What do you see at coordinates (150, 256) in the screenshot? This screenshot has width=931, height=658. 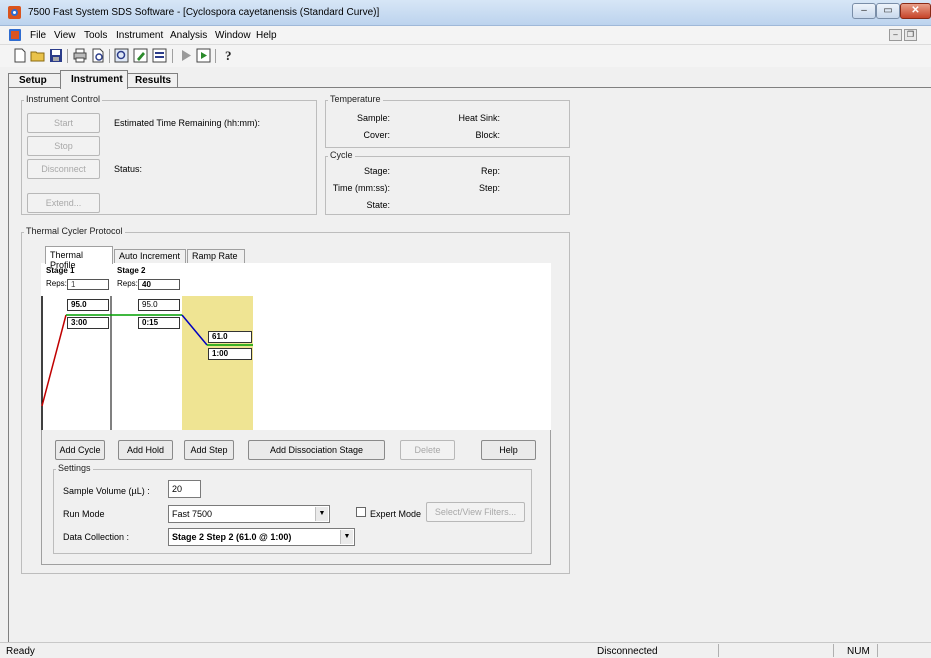 I see `tab-auto-increment: Auto Increment` at bounding box center [150, 256].